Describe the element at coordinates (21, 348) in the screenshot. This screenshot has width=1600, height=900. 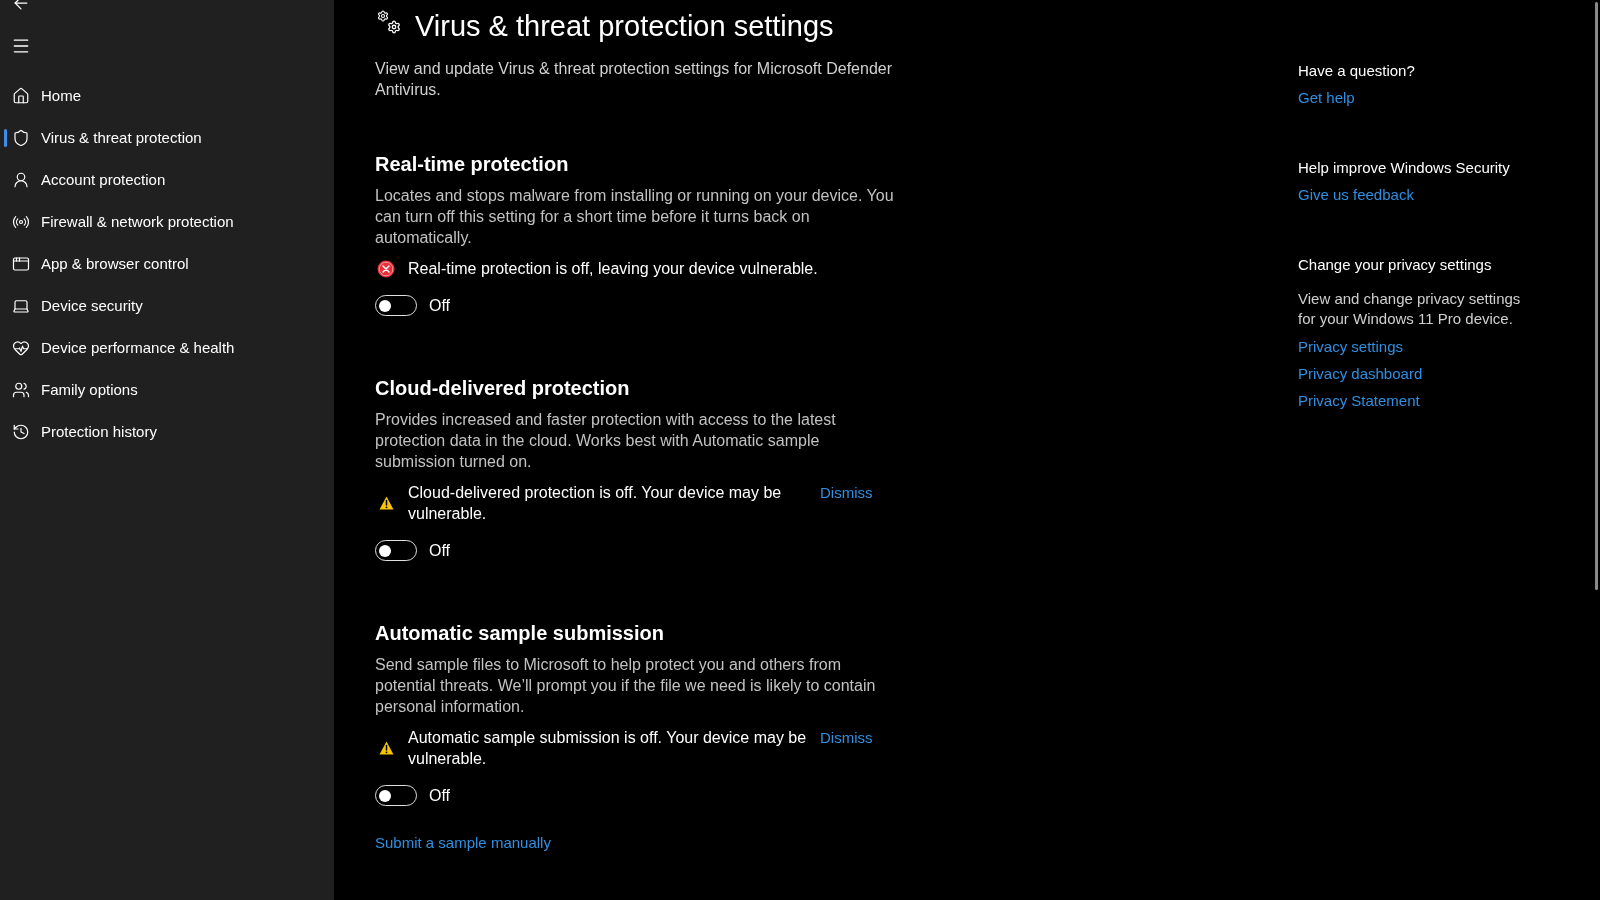
I see `heart-pulse-icon` at that location.